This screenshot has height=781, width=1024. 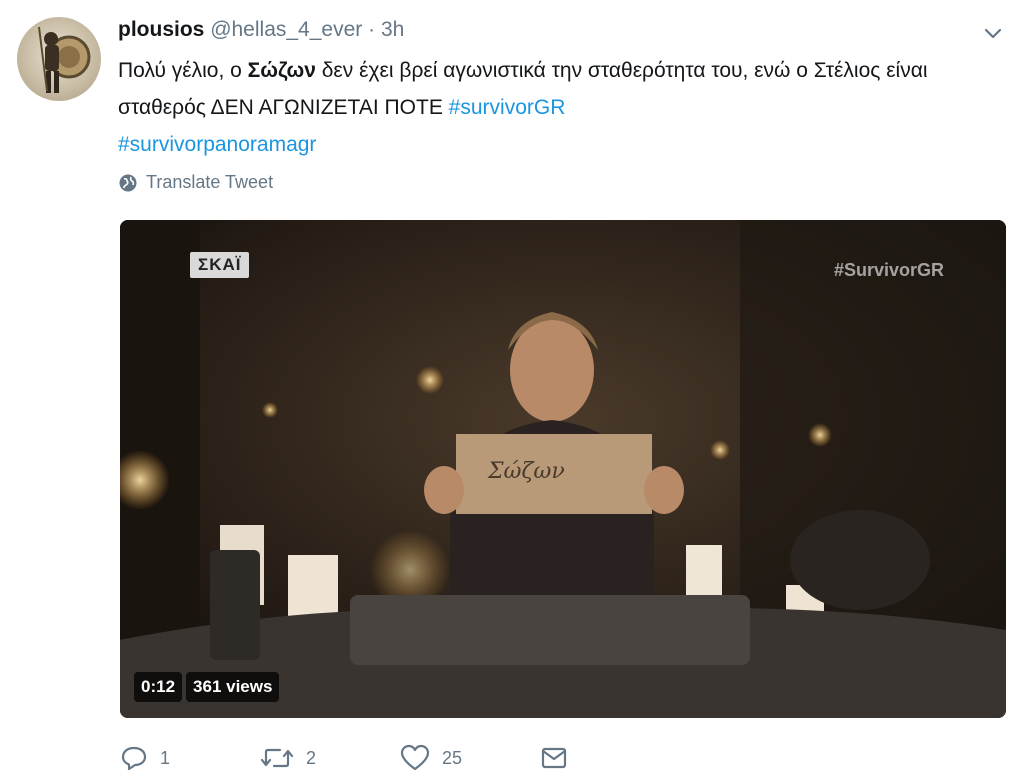 I want to click on channel-logo: ΣΚΑΪ, so click(x=220, y=265).